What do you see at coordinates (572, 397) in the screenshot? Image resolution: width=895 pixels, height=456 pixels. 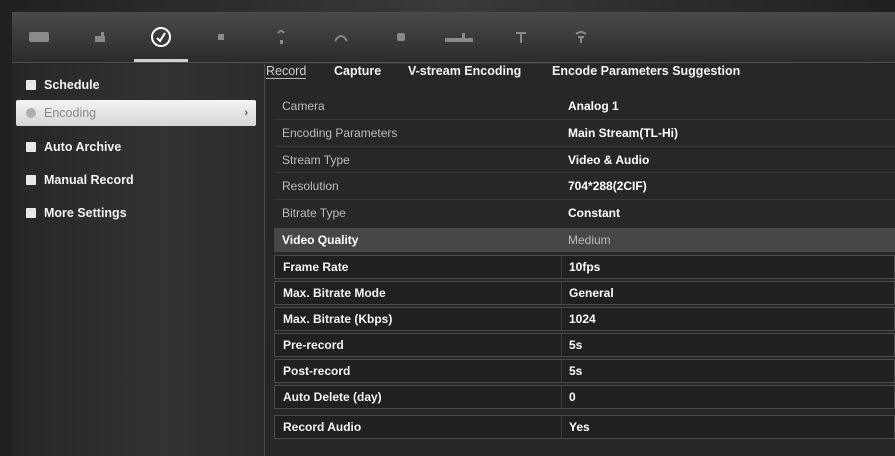 I see `auto-delete-input: 0` at bounding box center [572, 397].